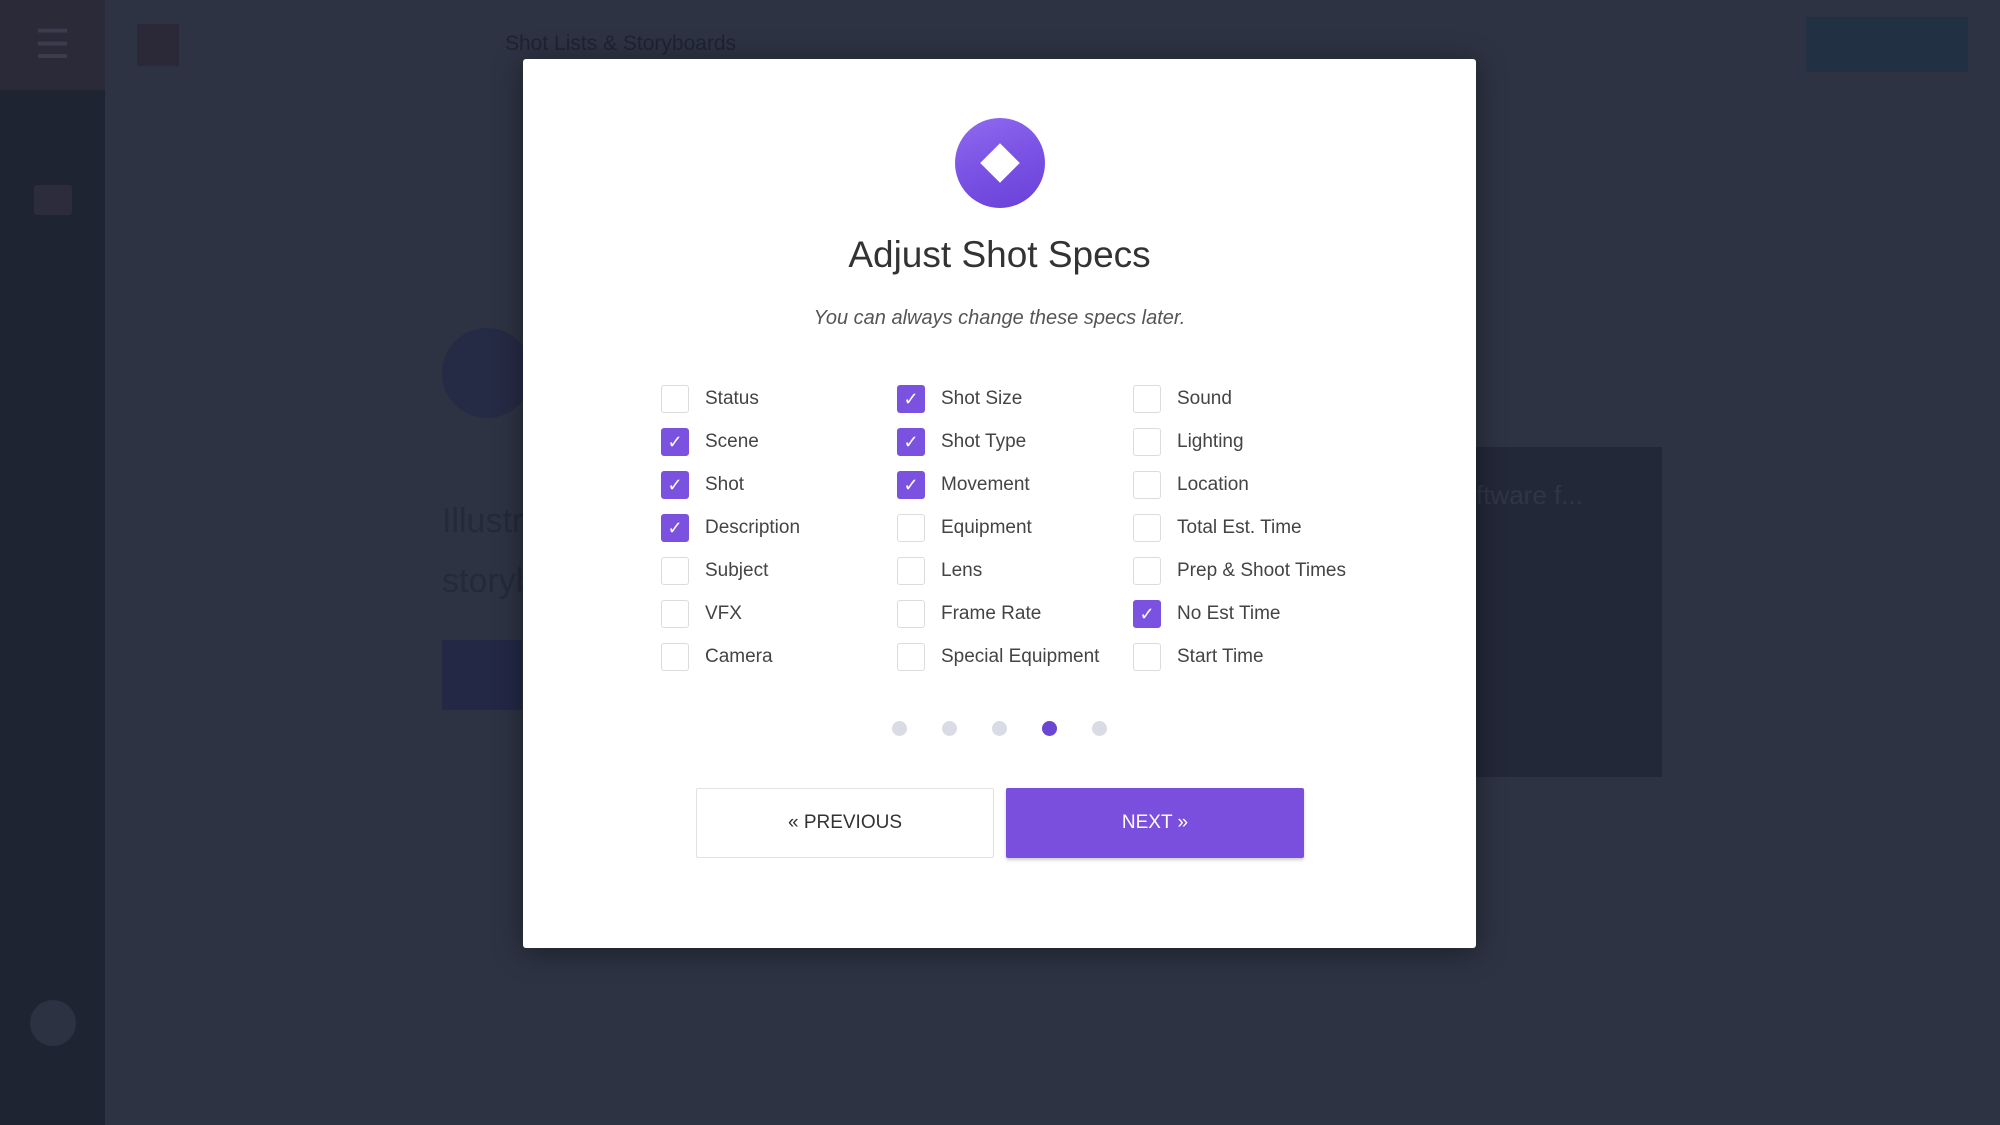 The height and width of the screenshot is (1125, 2000). I want to click on option-label: No Est Time, so click(1229, 613).